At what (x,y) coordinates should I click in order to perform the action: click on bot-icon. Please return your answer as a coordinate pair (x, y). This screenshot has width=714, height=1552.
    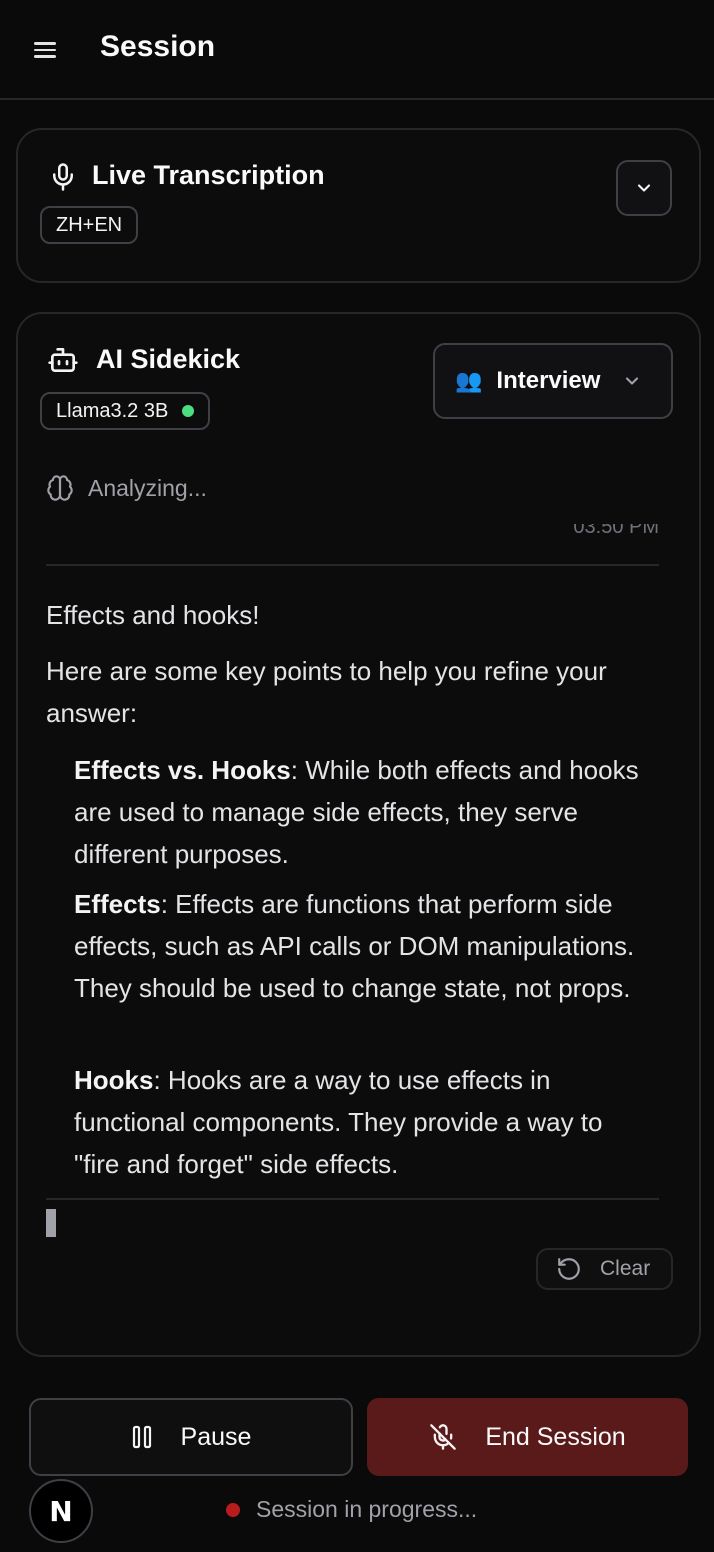
    Looking at the image, I should click on (63, 360).